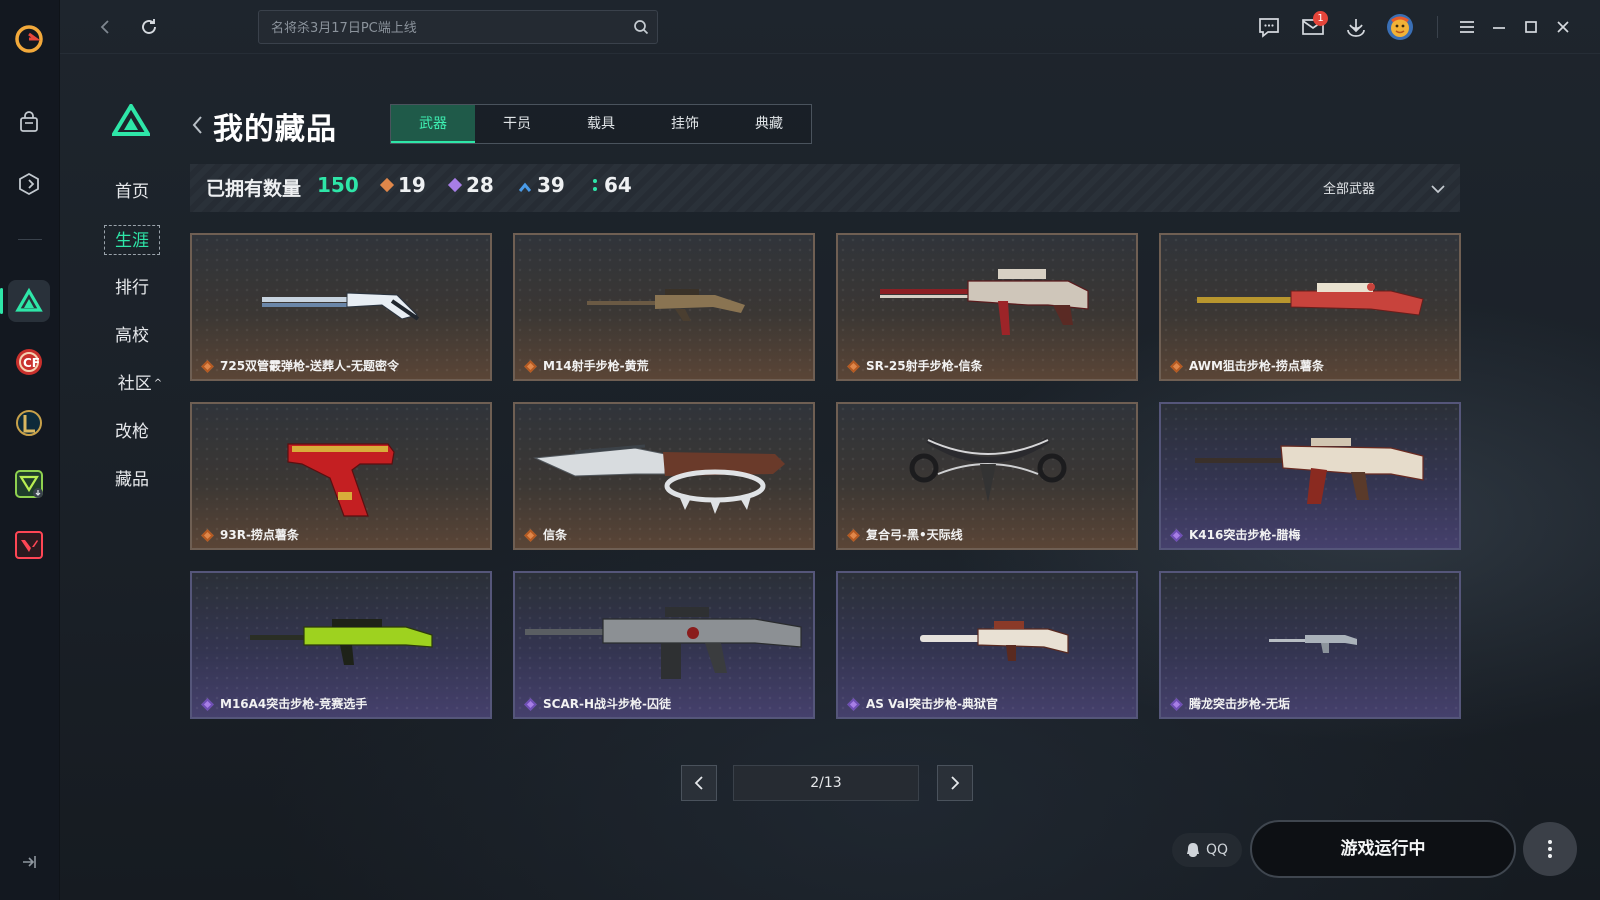 Image resolution: width=1600 pixels, height=900 pixels. What do you see at coordinates (259, 535) in the screenshot?
I see `item-name: 93R-捞点薯条` at bounding box center [259, 535].